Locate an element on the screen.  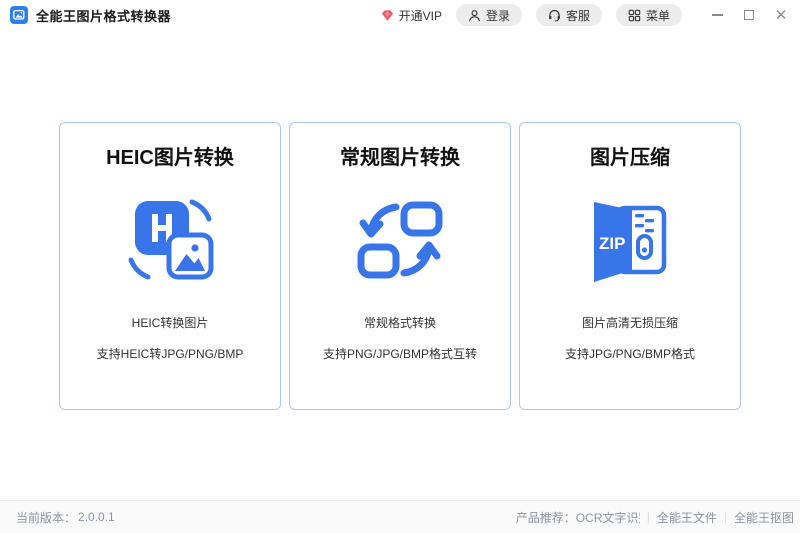
card-format-convert: 常规图片转换 常规格式转换 支持PNG/JPG/BMP格式互转 is located at coordinates (400, 266).